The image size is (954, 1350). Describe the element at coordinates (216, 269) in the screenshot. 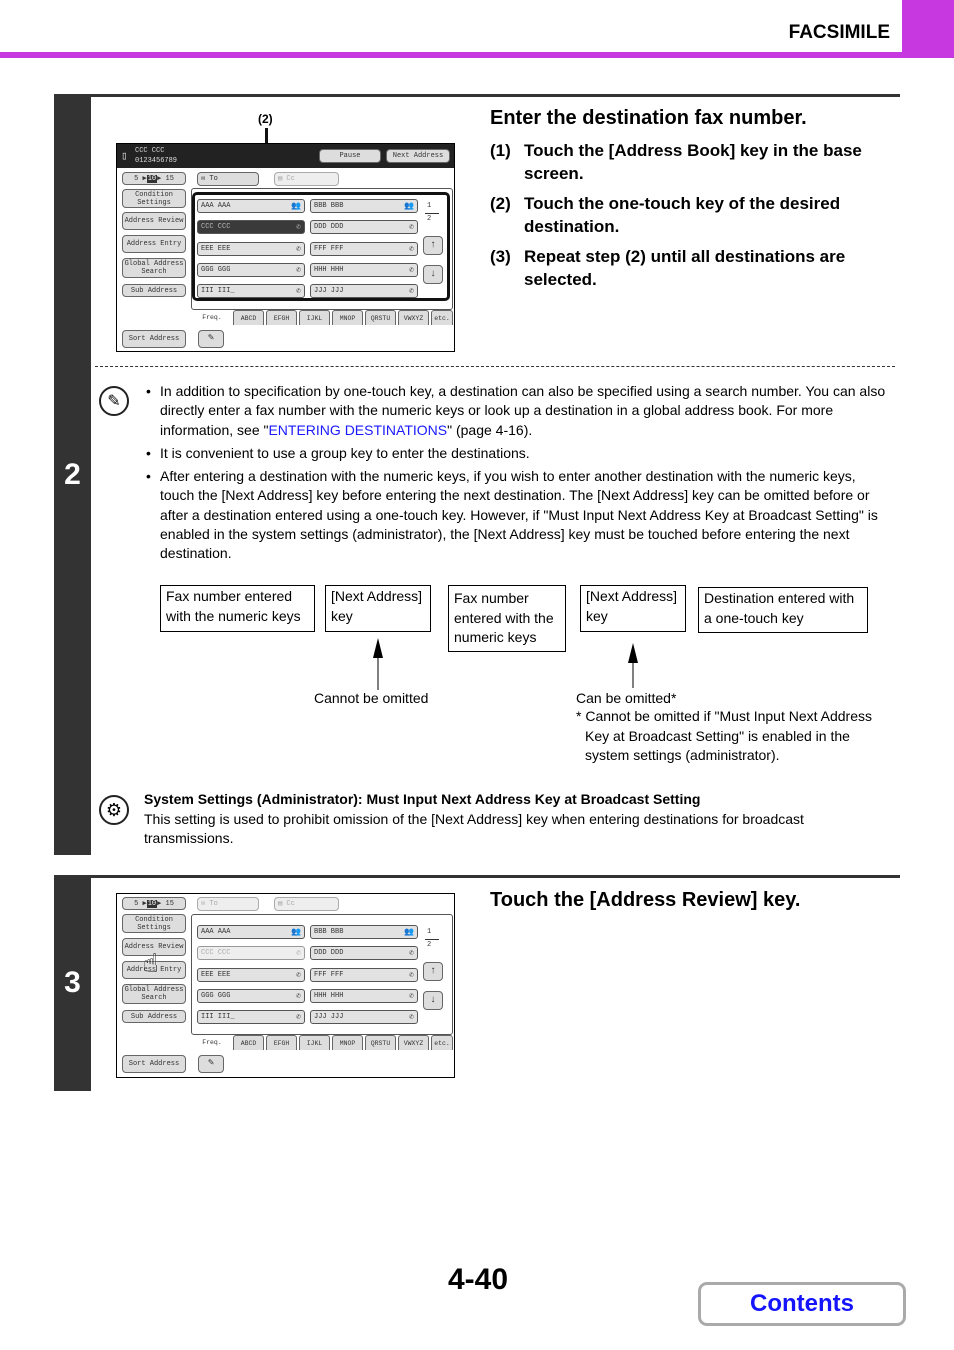

I see `one-touch-key-label: GGG GGG` at that location.